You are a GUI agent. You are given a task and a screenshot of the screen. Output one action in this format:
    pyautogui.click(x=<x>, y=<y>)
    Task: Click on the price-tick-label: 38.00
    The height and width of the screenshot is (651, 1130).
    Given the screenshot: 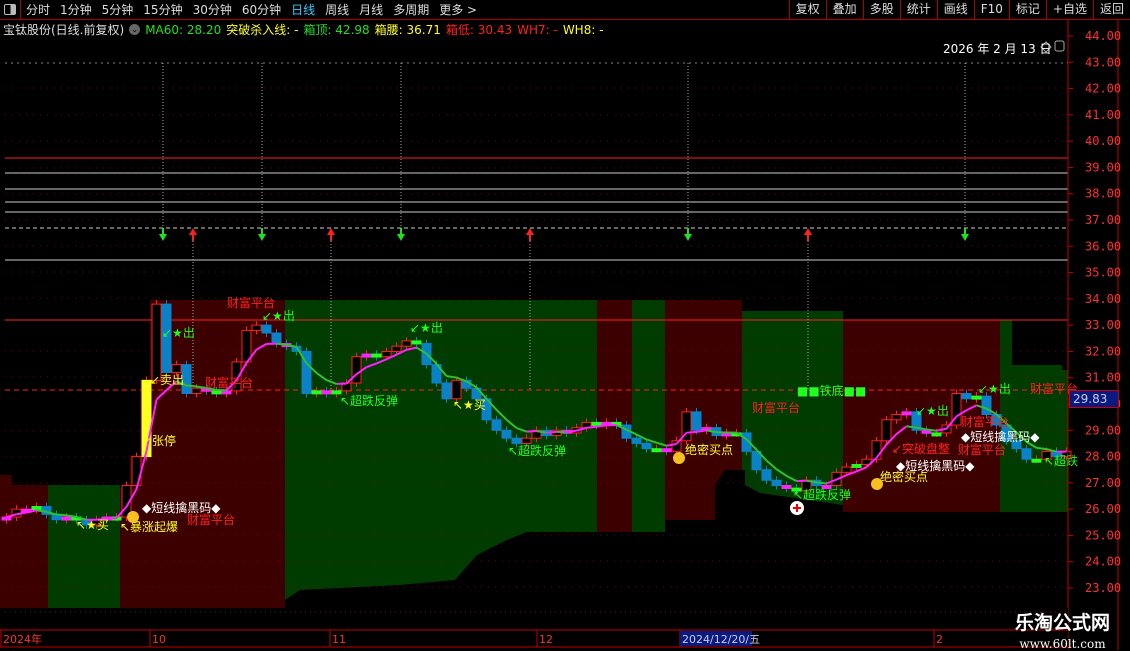 What is the action you would take?
    pyautogui.click(x=1103, y=194)
    